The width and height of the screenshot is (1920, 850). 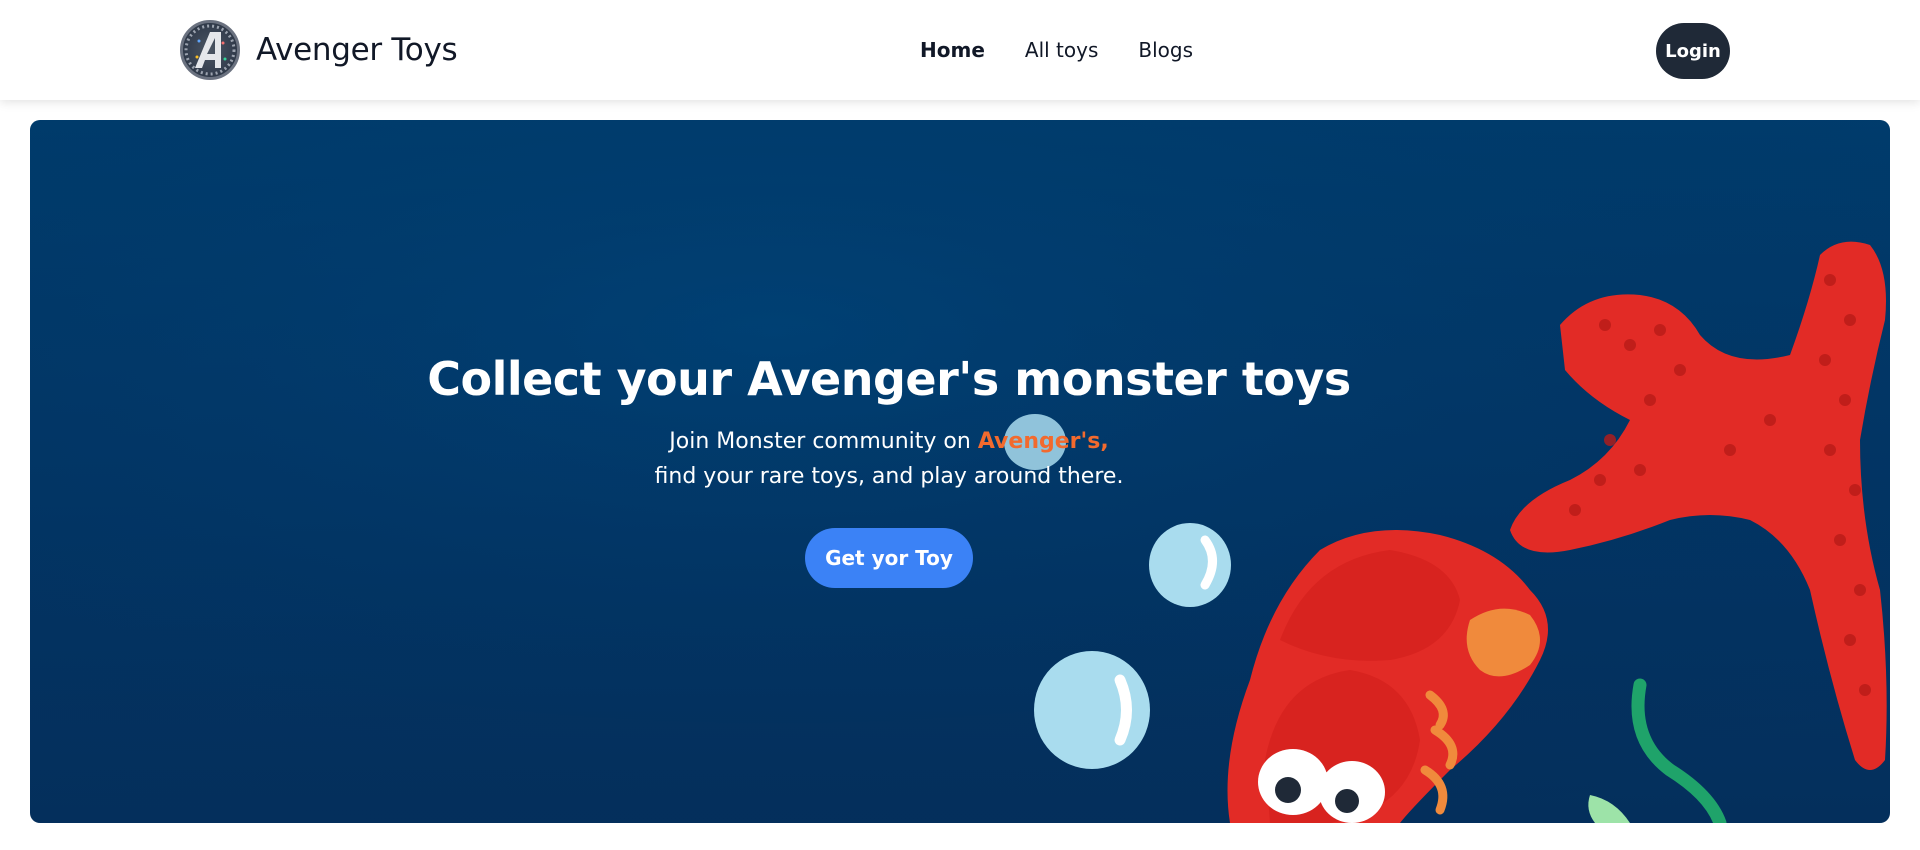 I want to click on main-nav: Home All toys Blogs, so click(x=1056, y=50).